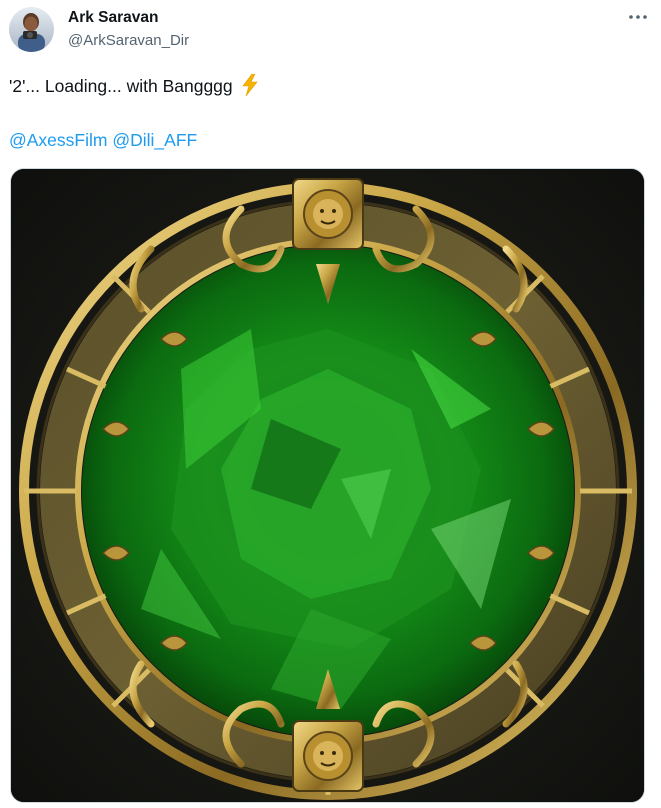 This screenshot has width=661, height=808. I want to click on tweet-mentions: @AxessFilm @Dili_AFF, so click(103, 140).